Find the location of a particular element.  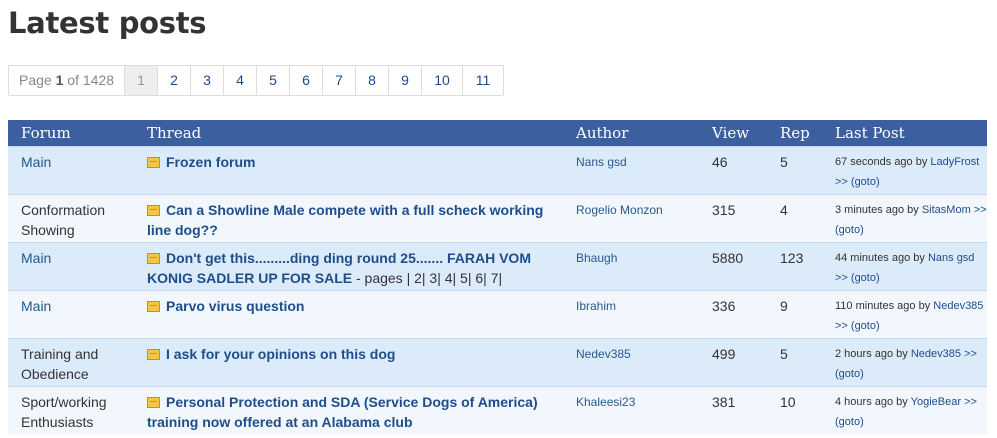

reply-count: 9 is located at coordinates (794, 314).